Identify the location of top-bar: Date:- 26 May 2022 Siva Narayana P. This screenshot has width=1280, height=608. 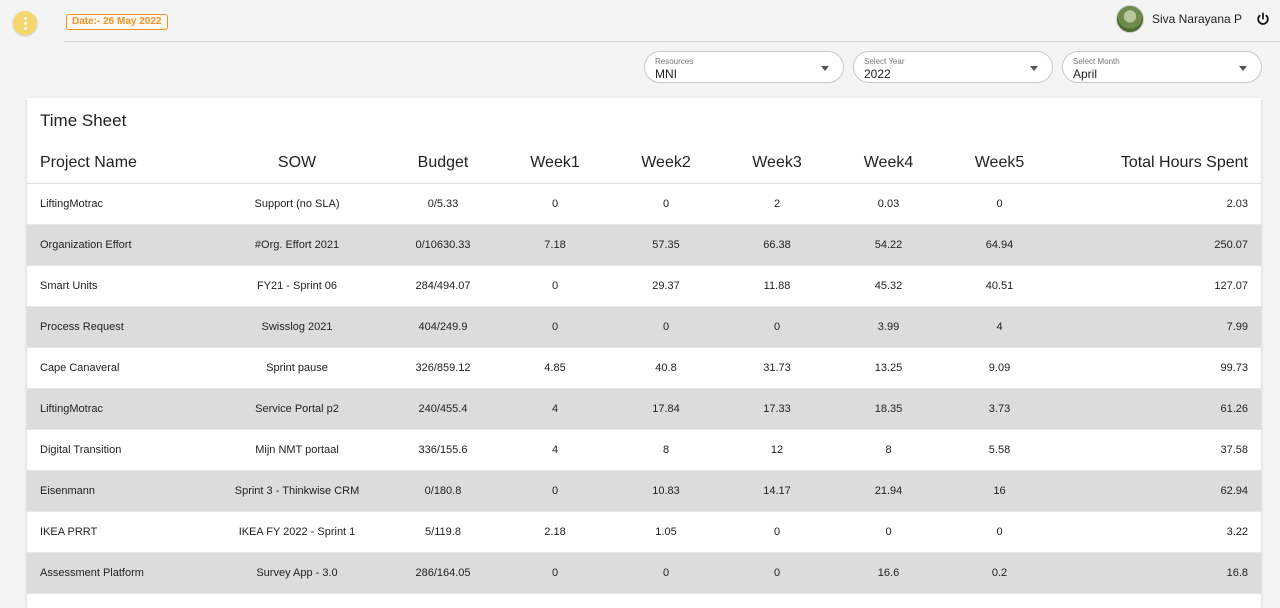
(640, 24).